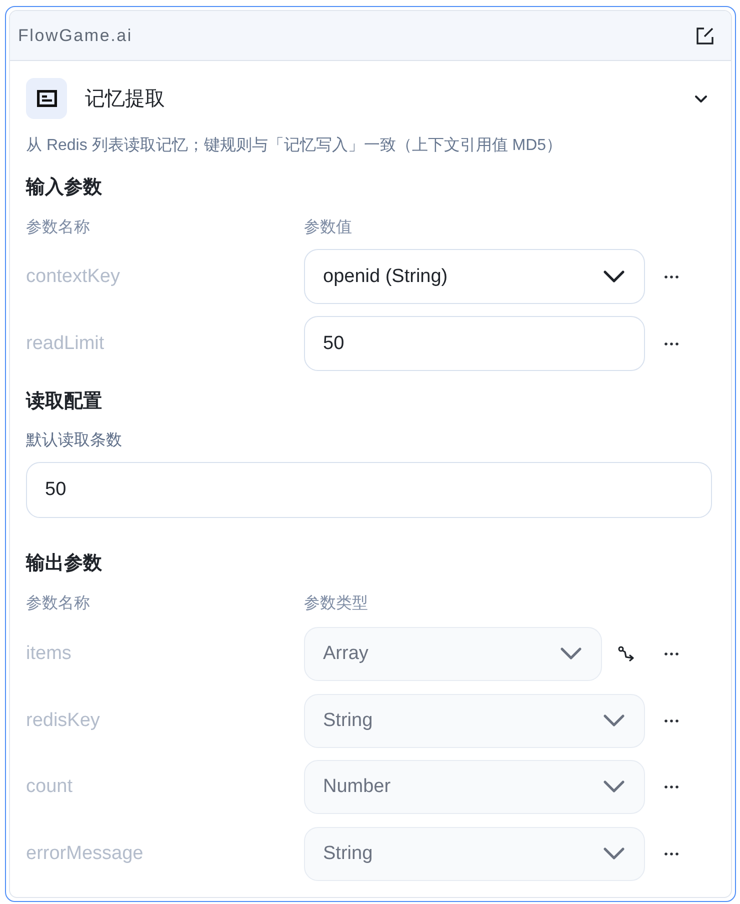 The width and height of the screenshot is (740, 904). I want to click on value-select: openid (String), so click(474, 276).